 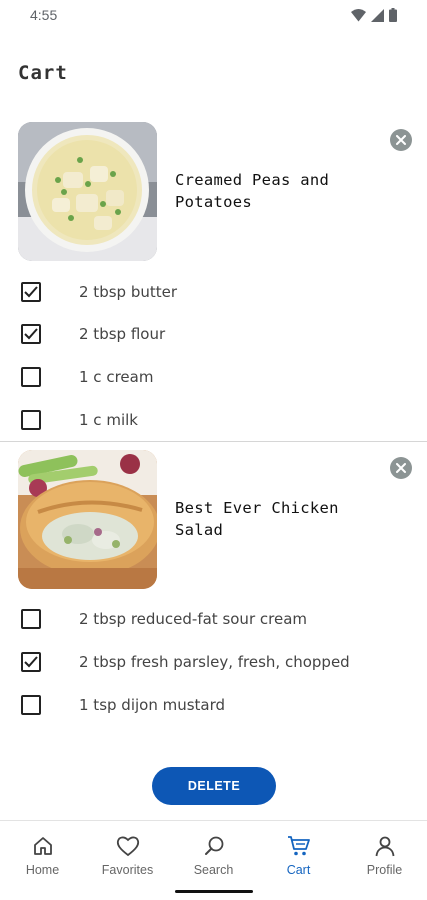 What do you see at coordinates (122, 334) in the screenshot?
I see `ingredient-label: 2 tbsp flour` at bounding box center [122, 334].